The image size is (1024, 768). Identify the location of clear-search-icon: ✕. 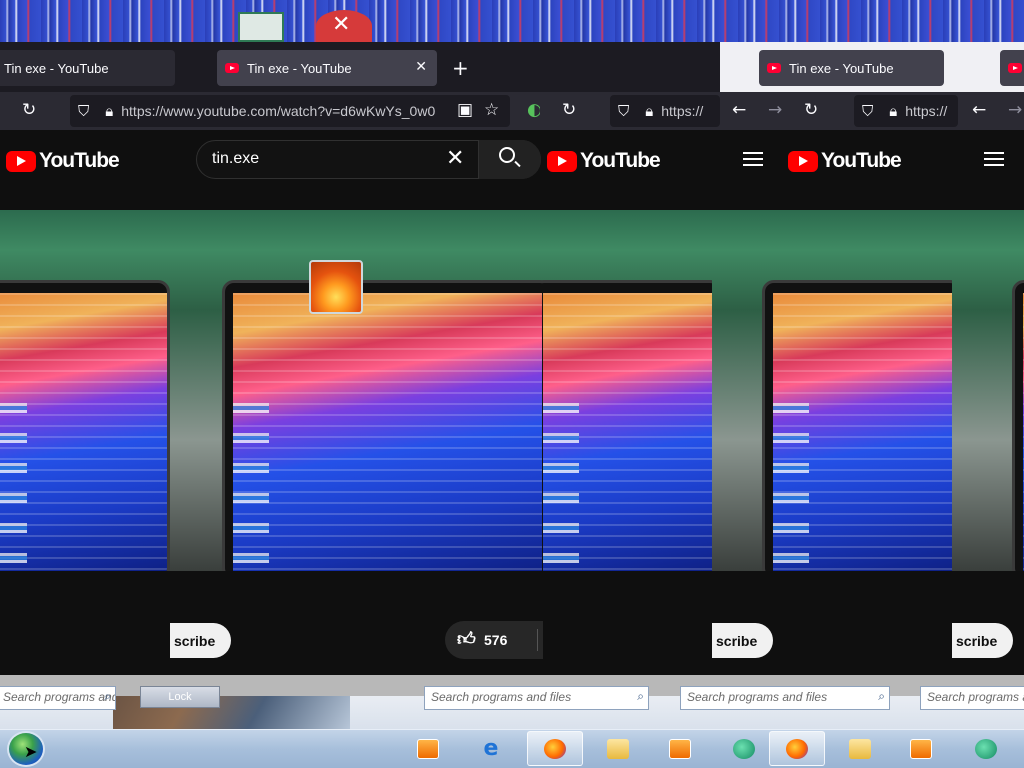
(455, 158).